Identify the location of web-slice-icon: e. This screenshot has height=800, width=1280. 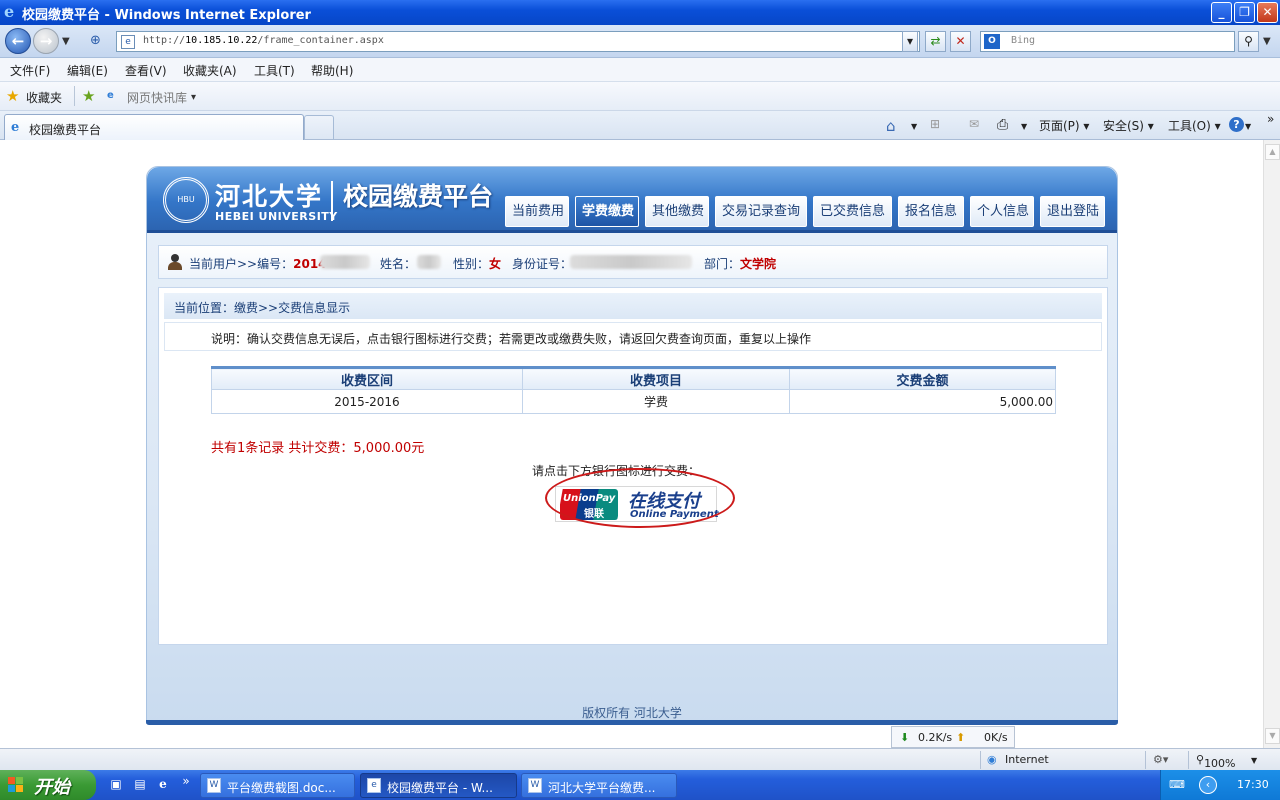
(110, 95).